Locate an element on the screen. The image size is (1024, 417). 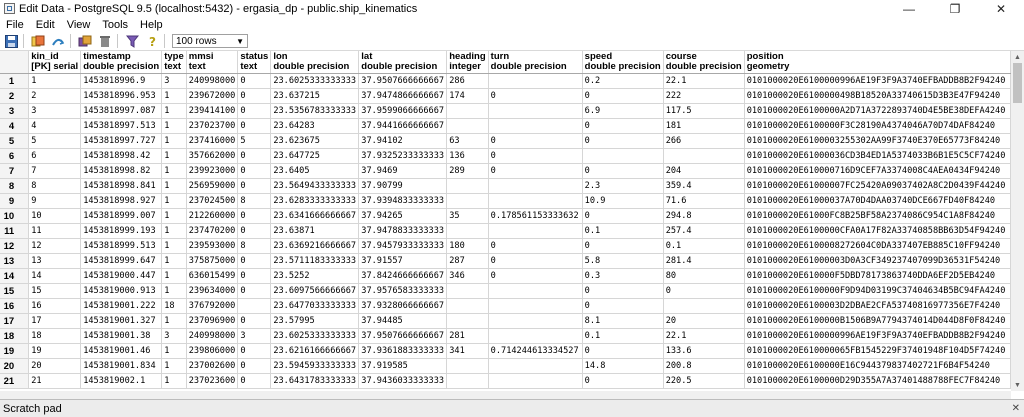
cell-timestamp: 1453818998.82 is located at coordinates (121, 171).